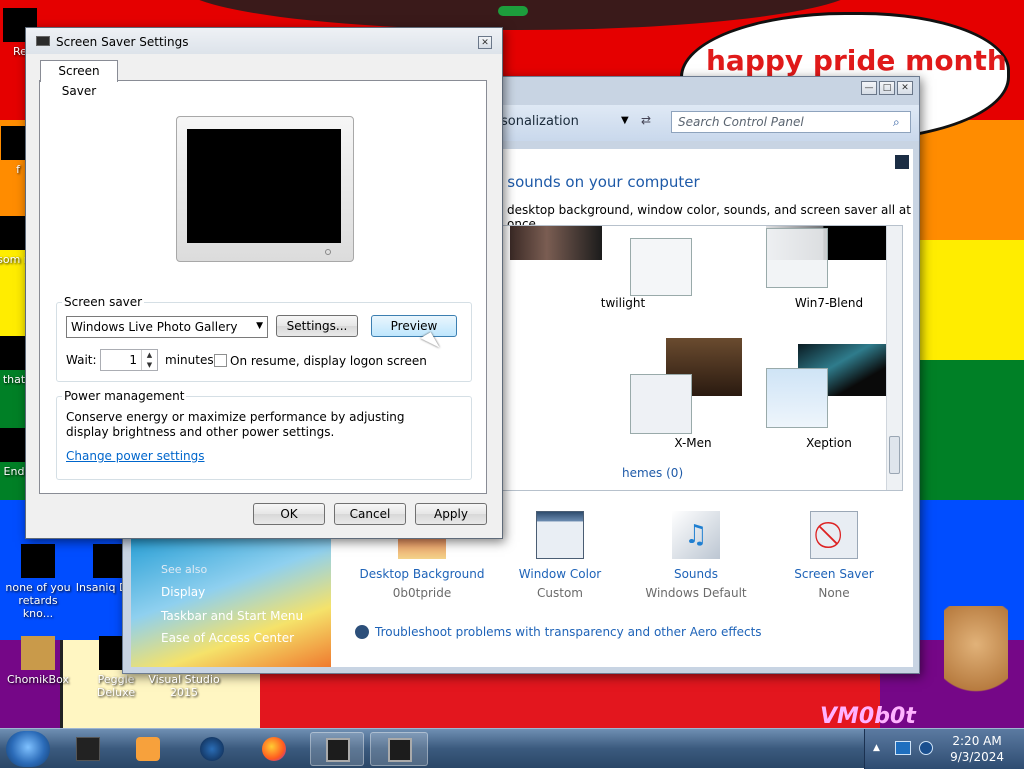 The height and width of the screenshot is (769, 1024). I want to click on clock: 2:20 AM 9/3/2024, so click(977, 749).